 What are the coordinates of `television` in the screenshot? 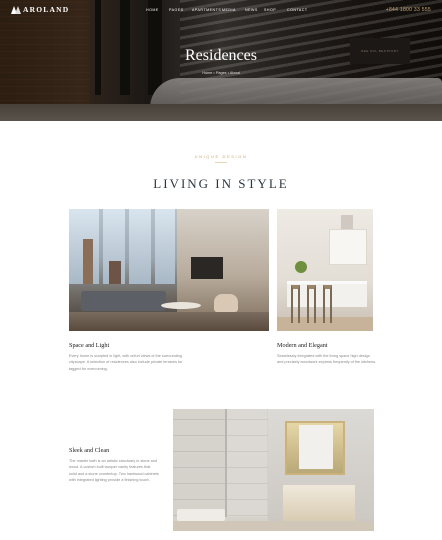 It's located at (207, 268).